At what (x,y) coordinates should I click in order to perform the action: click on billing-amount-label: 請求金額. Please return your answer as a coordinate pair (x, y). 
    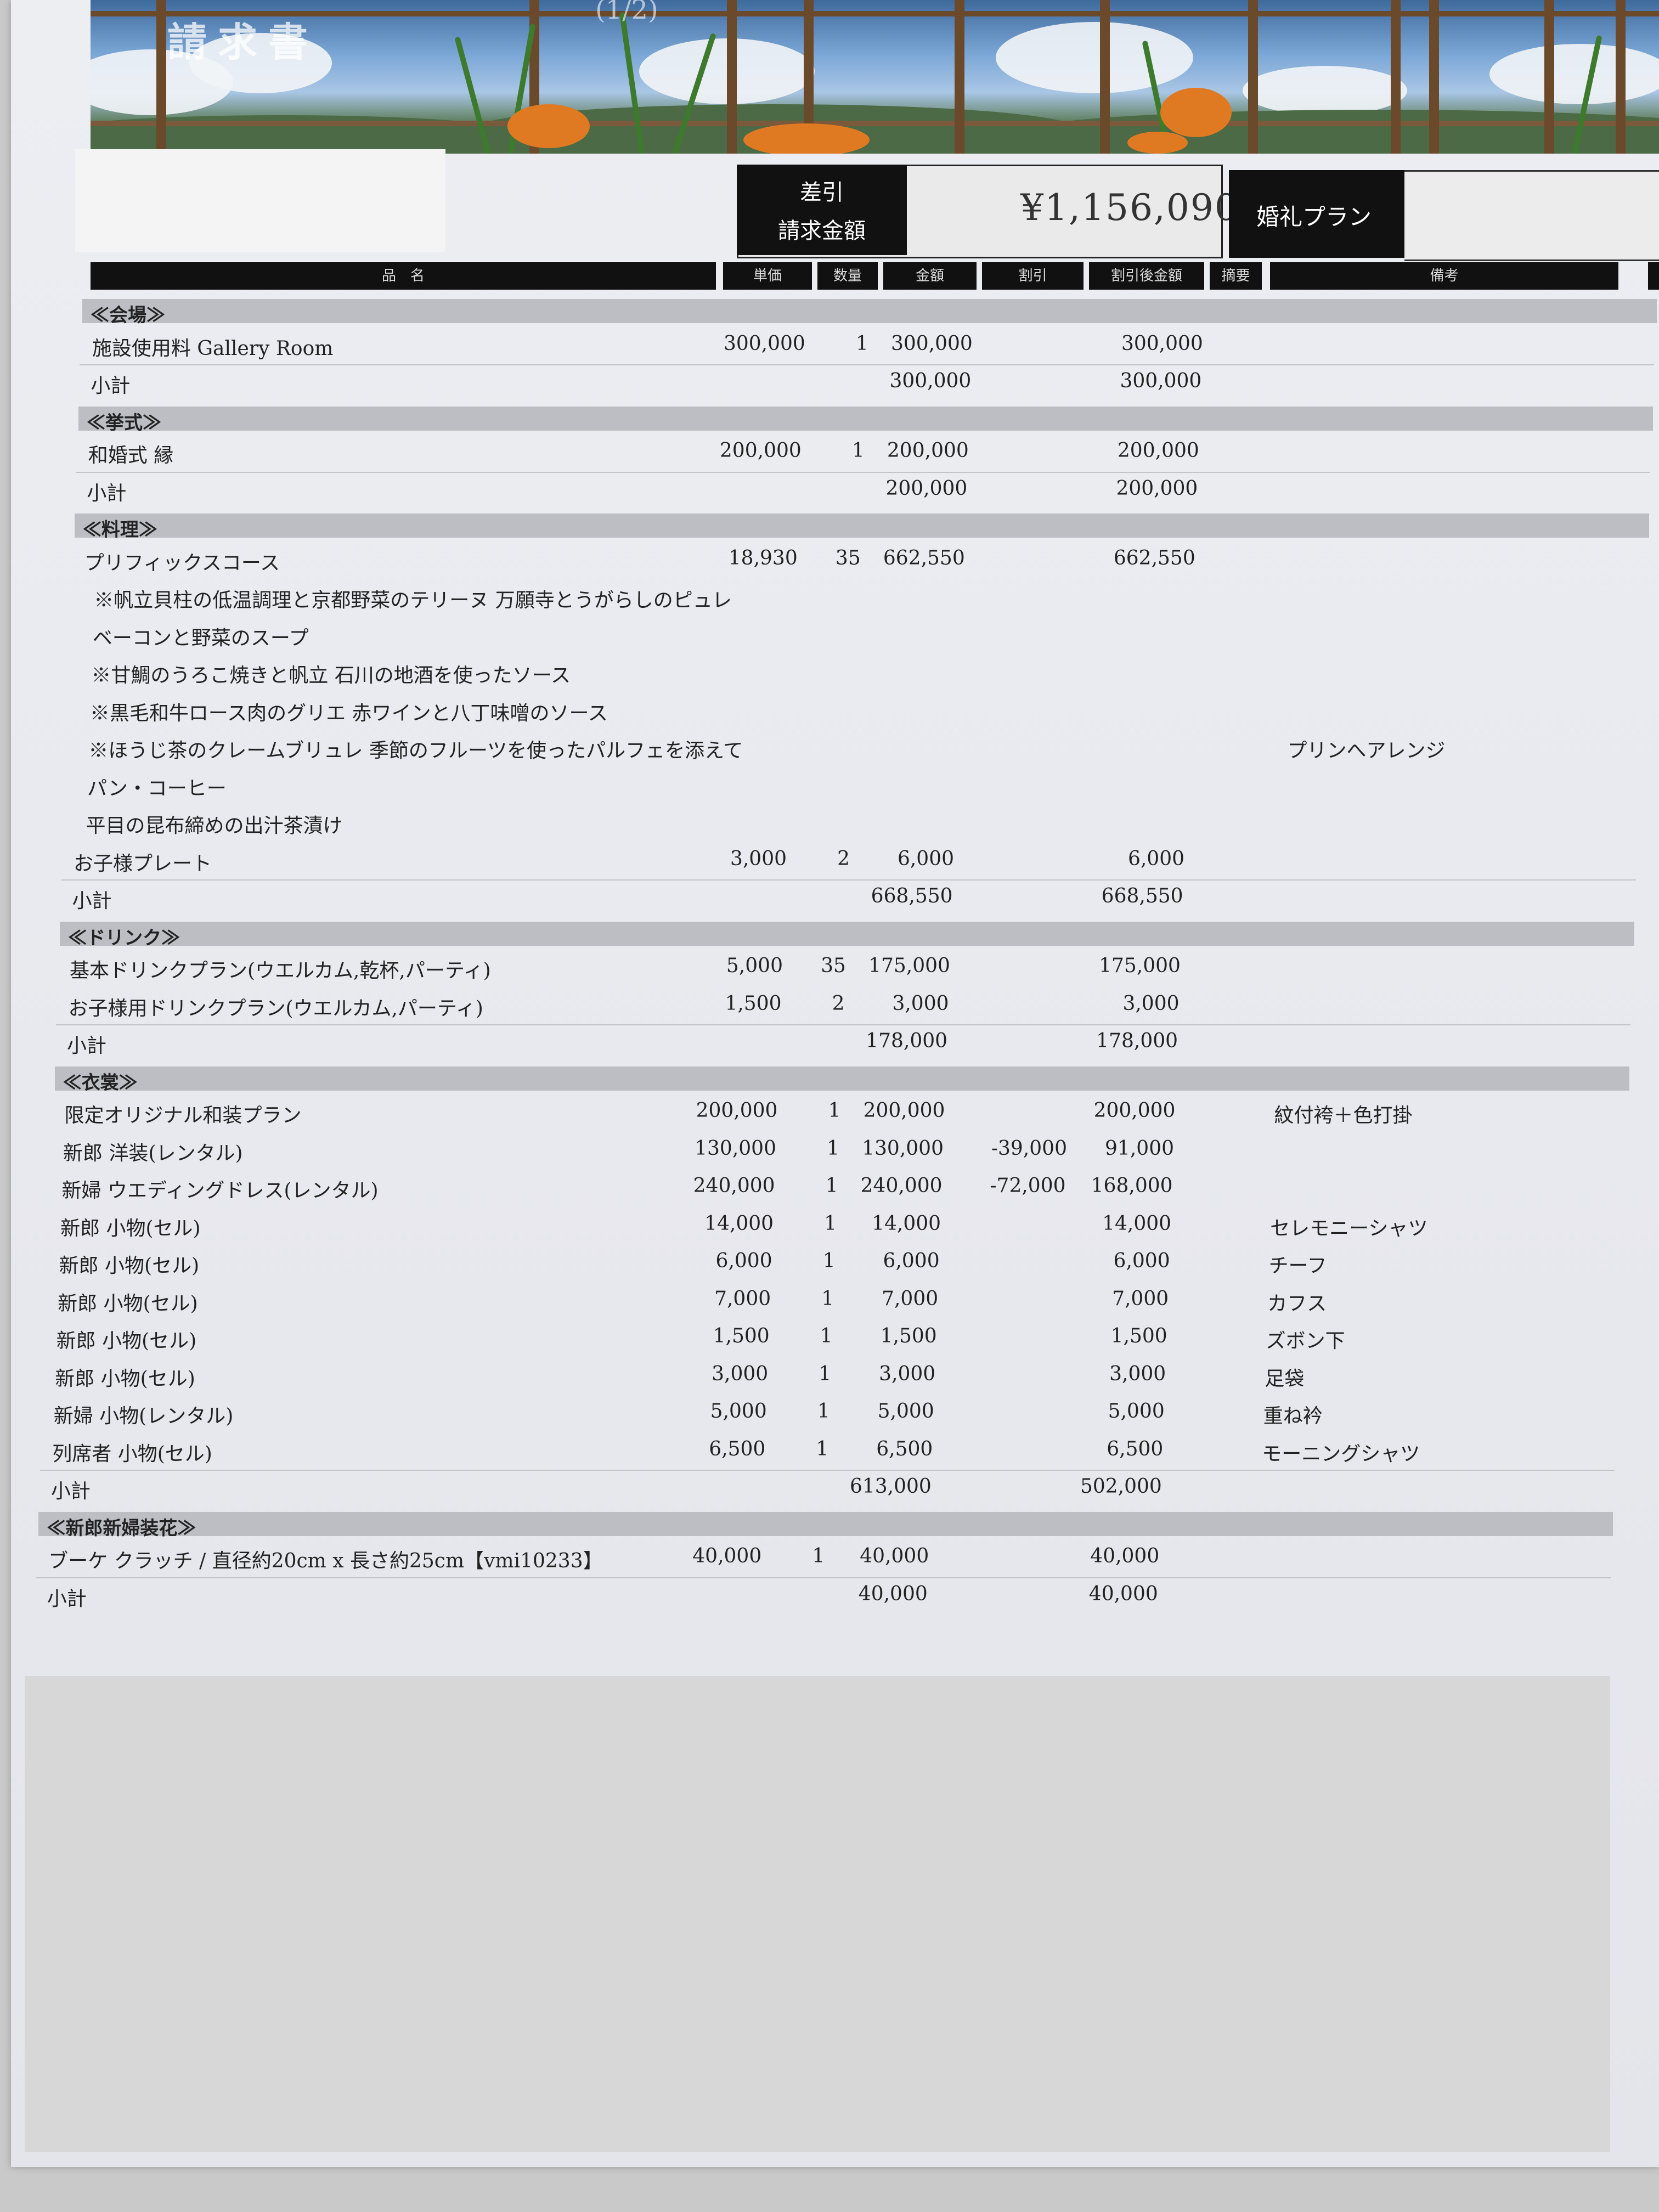
    Looking at the image, I should click on (822, 231).